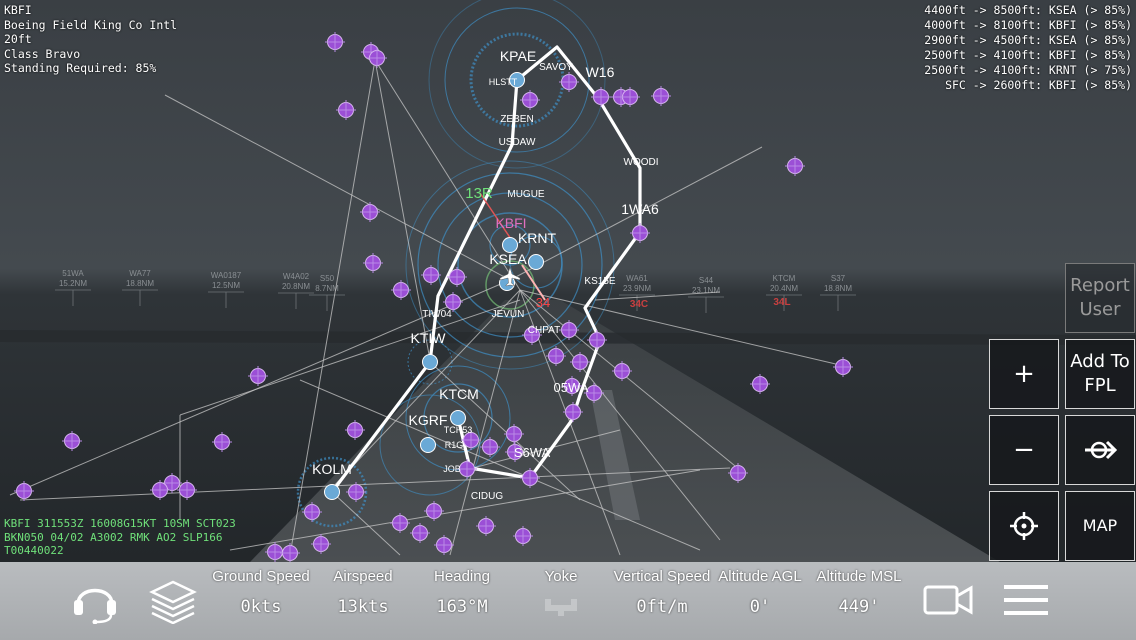 The width and height of the screenshot is (1136, 640). Describe the element at coordinates (556, 67) in the screenshot. I see `fix-label: SAVOY` at that location.